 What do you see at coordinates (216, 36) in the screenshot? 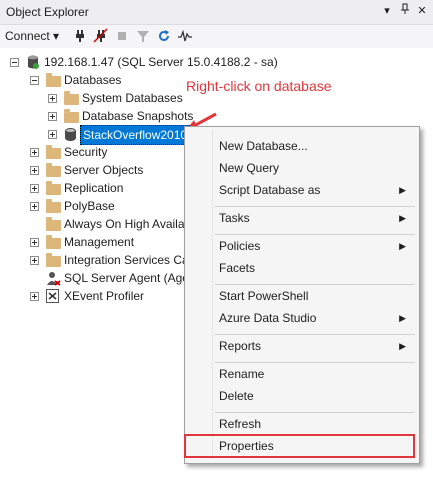
I see `object-explorer-toolbar: Connect ▾` at bounding box center [216, 36].